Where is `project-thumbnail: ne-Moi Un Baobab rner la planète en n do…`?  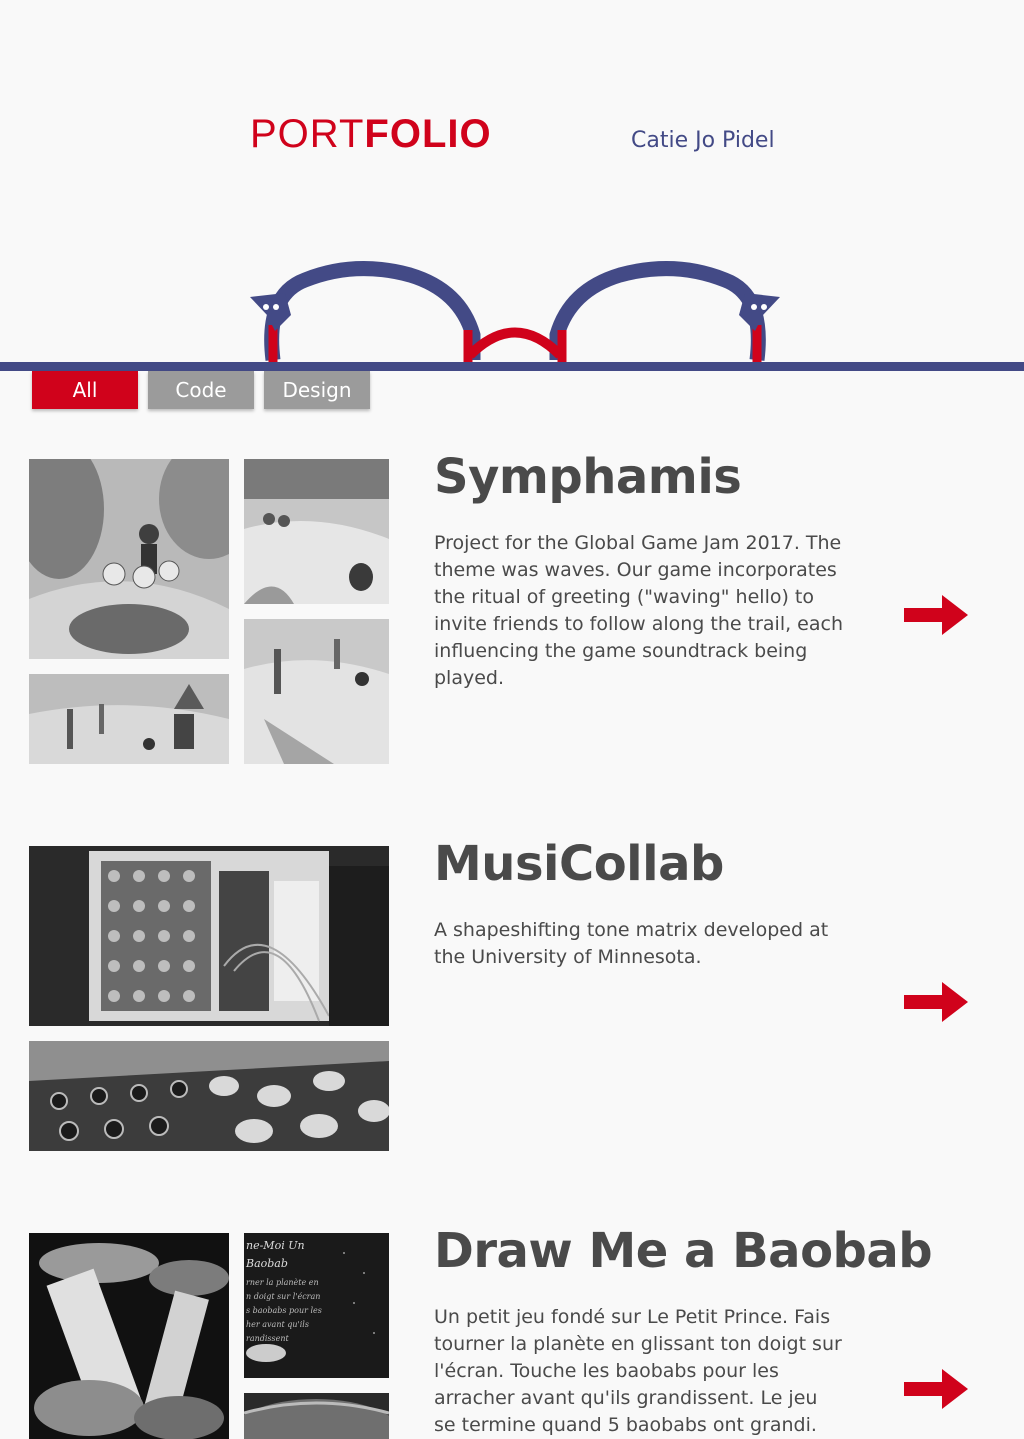 project-thumbnail: ne-Moi Un Baobab rner la planète en n do… is located at coordinates (316, 1305).